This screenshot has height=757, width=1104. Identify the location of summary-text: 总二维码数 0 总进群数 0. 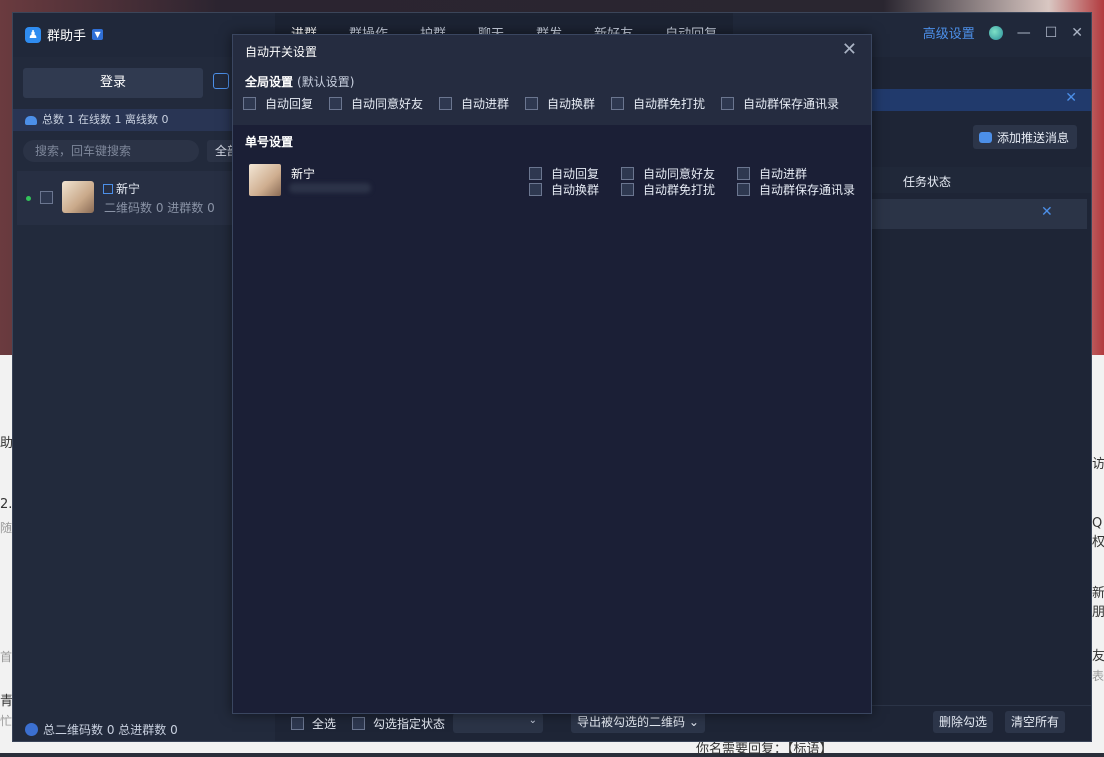
(110, 730).